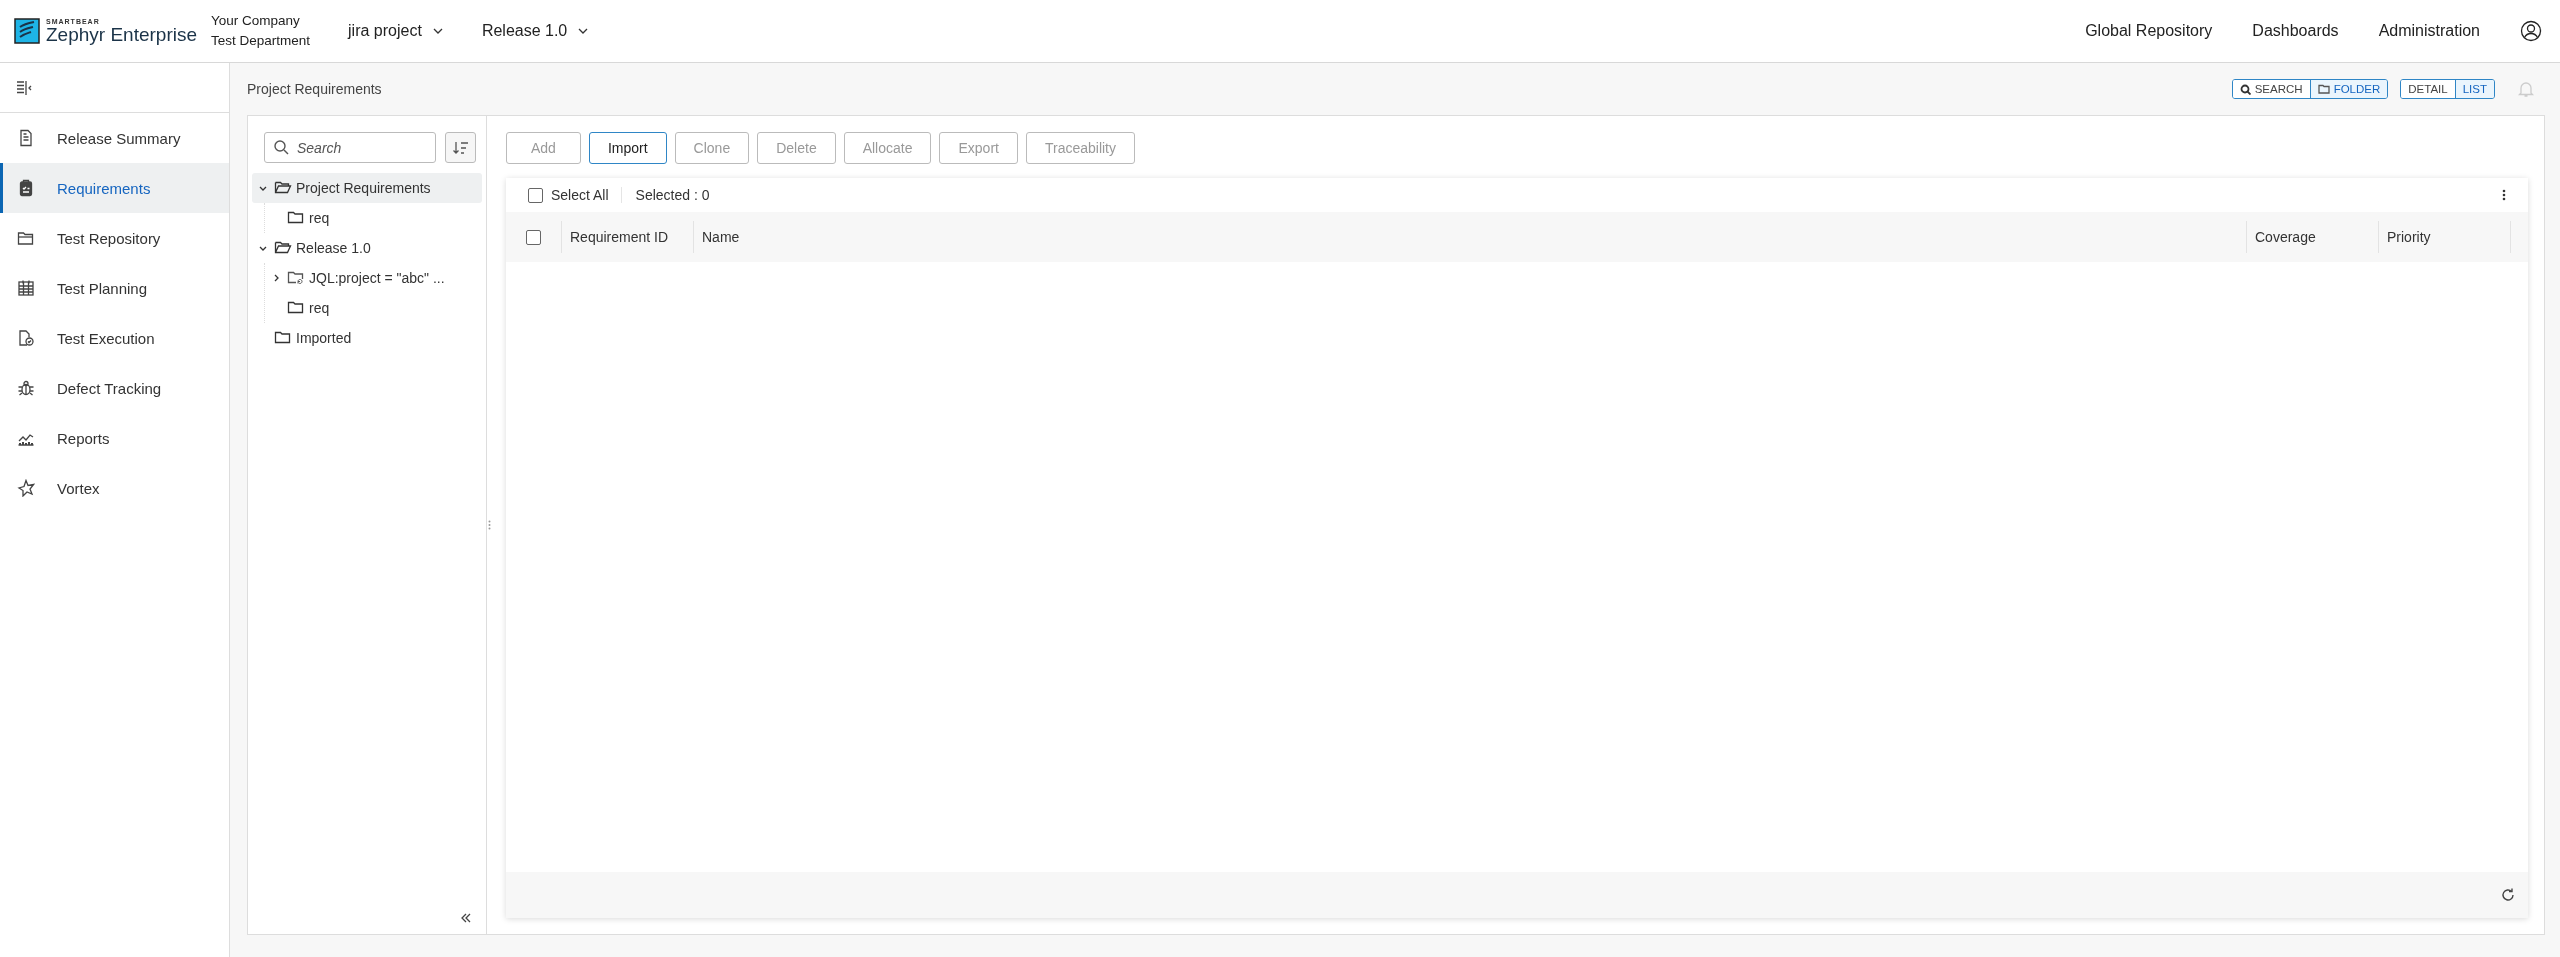 This screenshot has width=2560, height=957. What do you see at coordinates (114, 288) in the screenshot?
I see `sidebar-item: Test Planning` at bounding box center [114, 288].